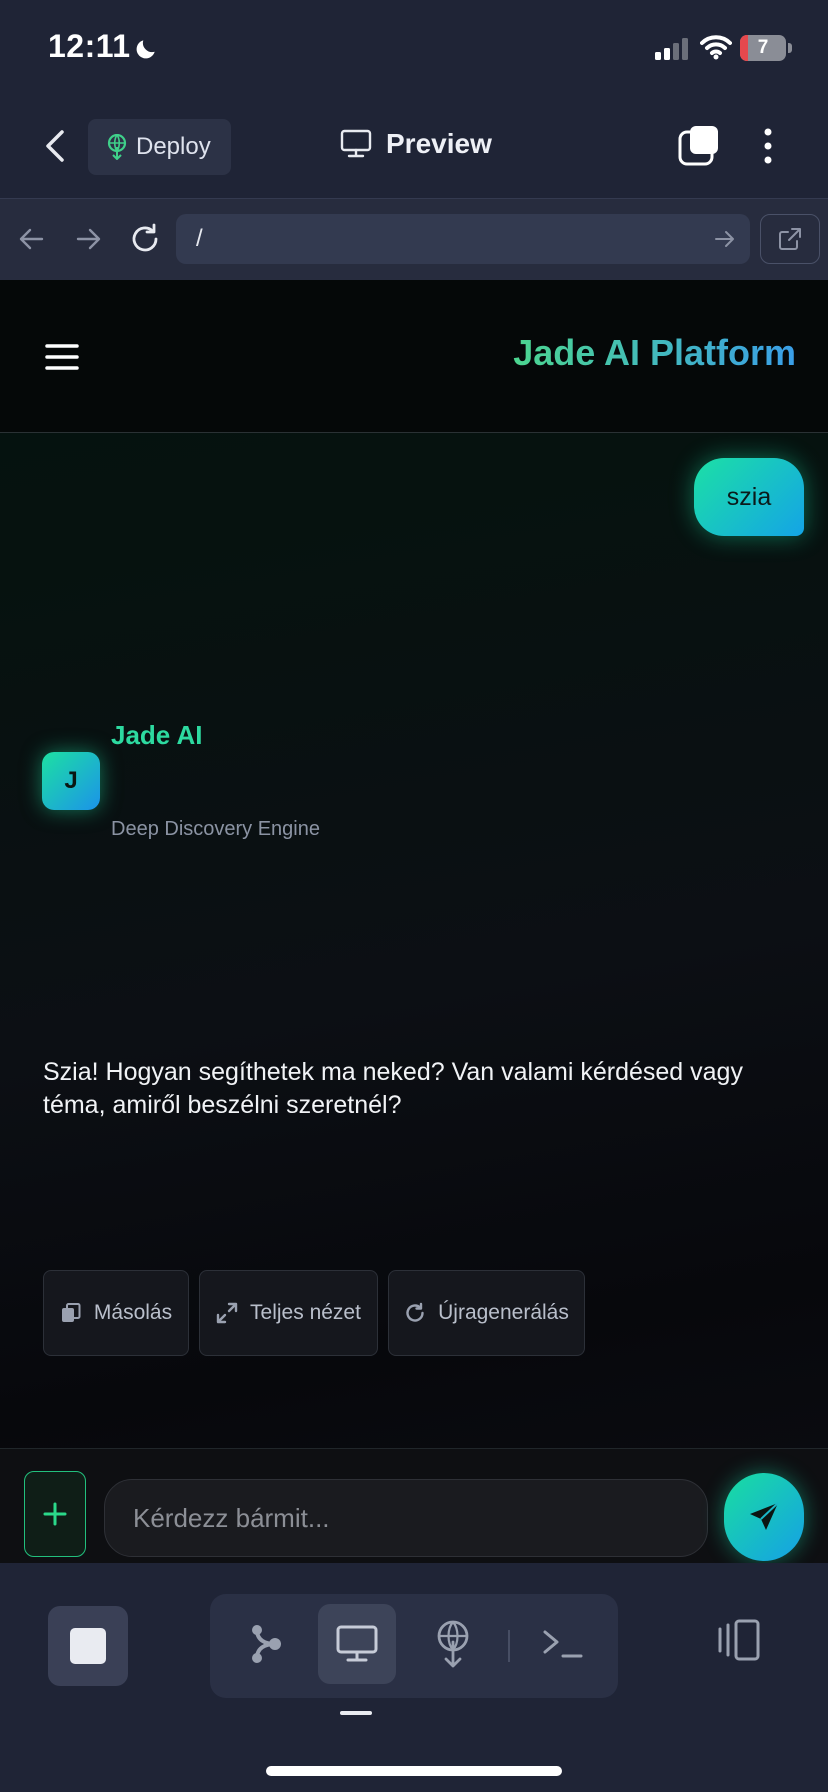 The height and width of the screenshot is (1792, 828). I want to click on active-tool-indicator, so click(356, 1713).